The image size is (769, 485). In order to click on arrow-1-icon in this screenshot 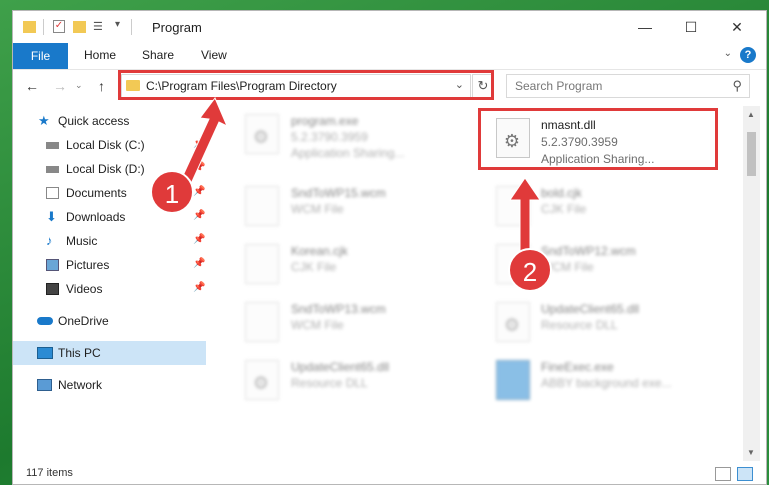, I will do `click(203, 142)`.